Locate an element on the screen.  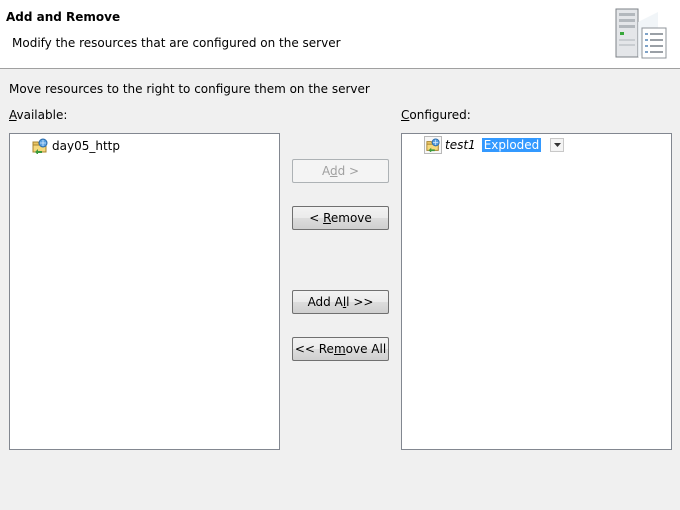
available-label: Available: is located at coordinates (38, 115).